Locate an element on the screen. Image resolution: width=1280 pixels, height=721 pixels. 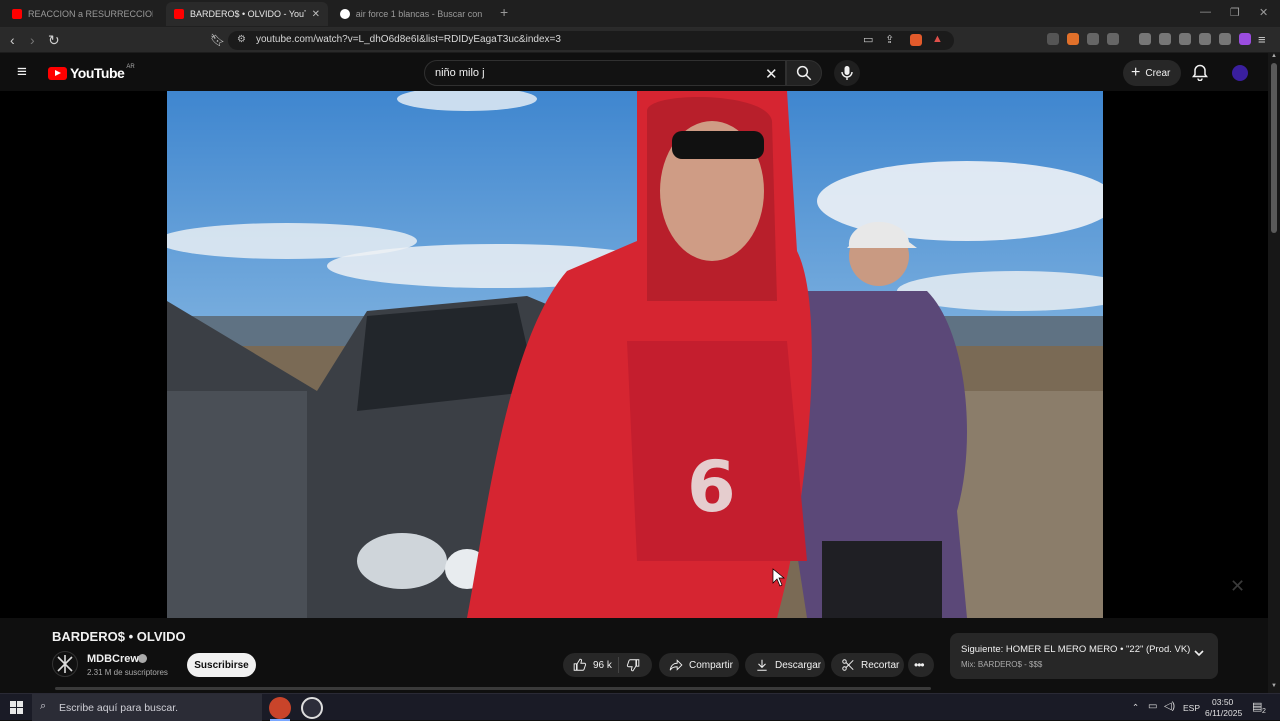
wallet-icon is located at coordinates (1185, 39).